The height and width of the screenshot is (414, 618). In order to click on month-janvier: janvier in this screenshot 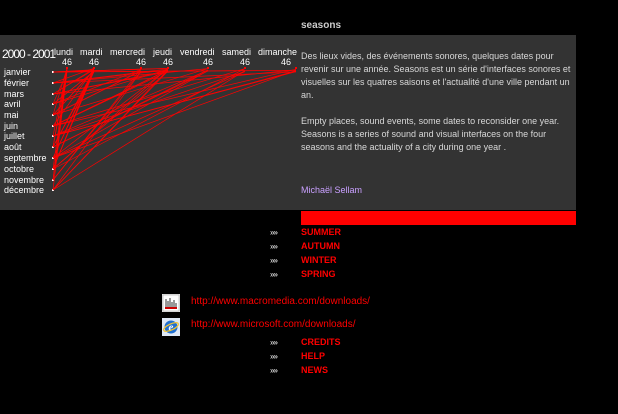, I will do `click(17, 72)`.